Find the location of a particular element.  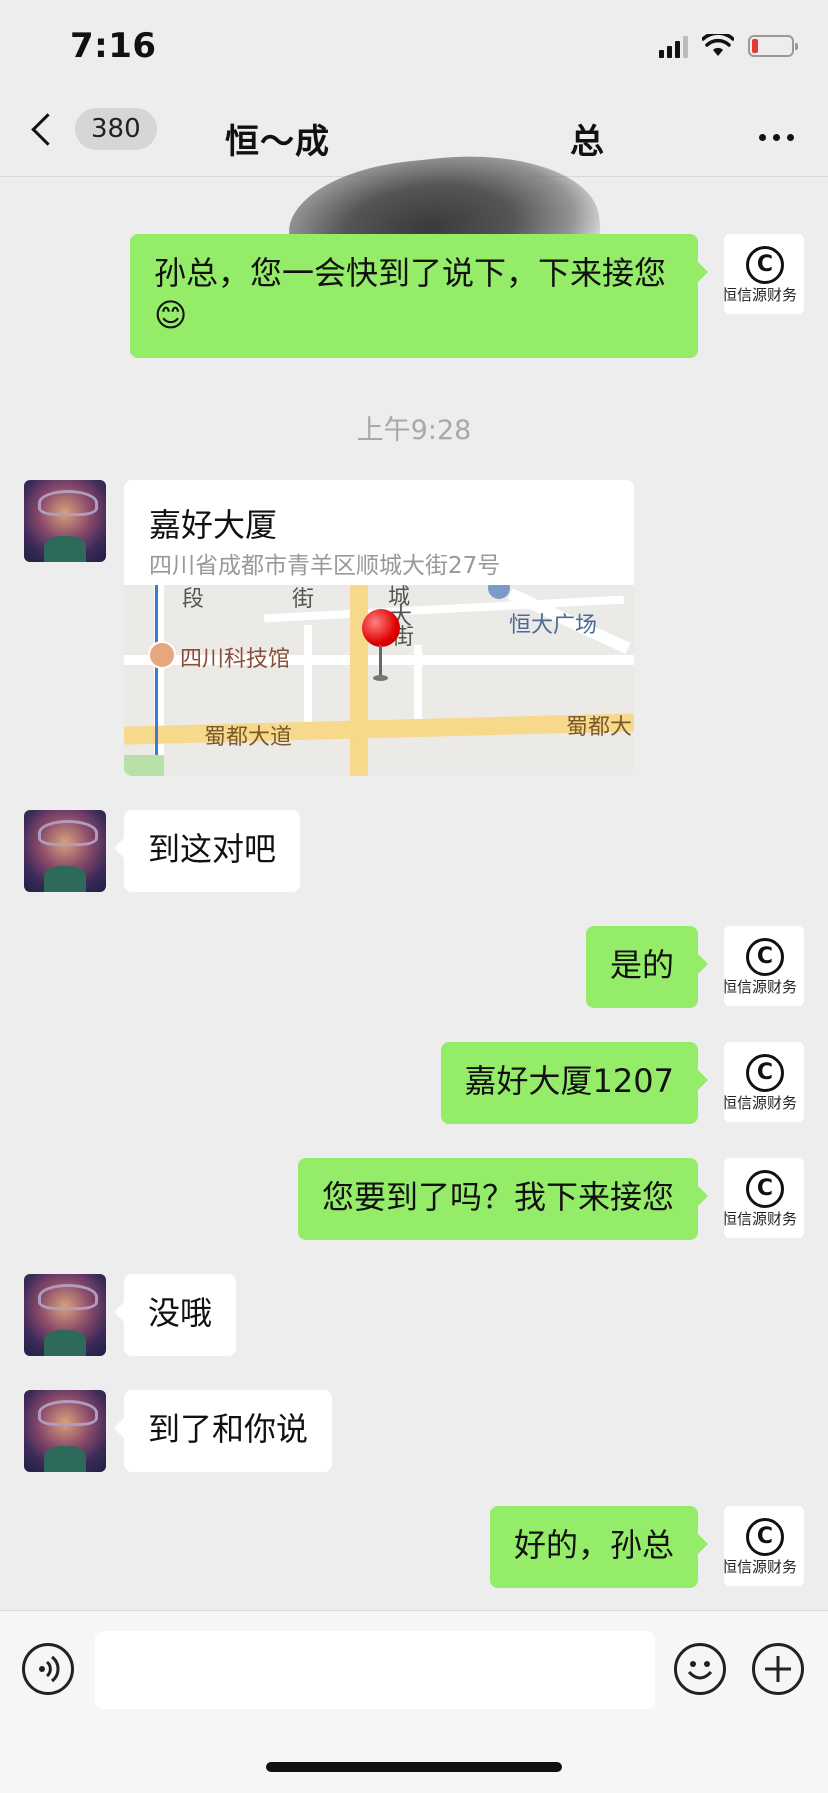

plus-icon is located at coordinates (778, 1669).